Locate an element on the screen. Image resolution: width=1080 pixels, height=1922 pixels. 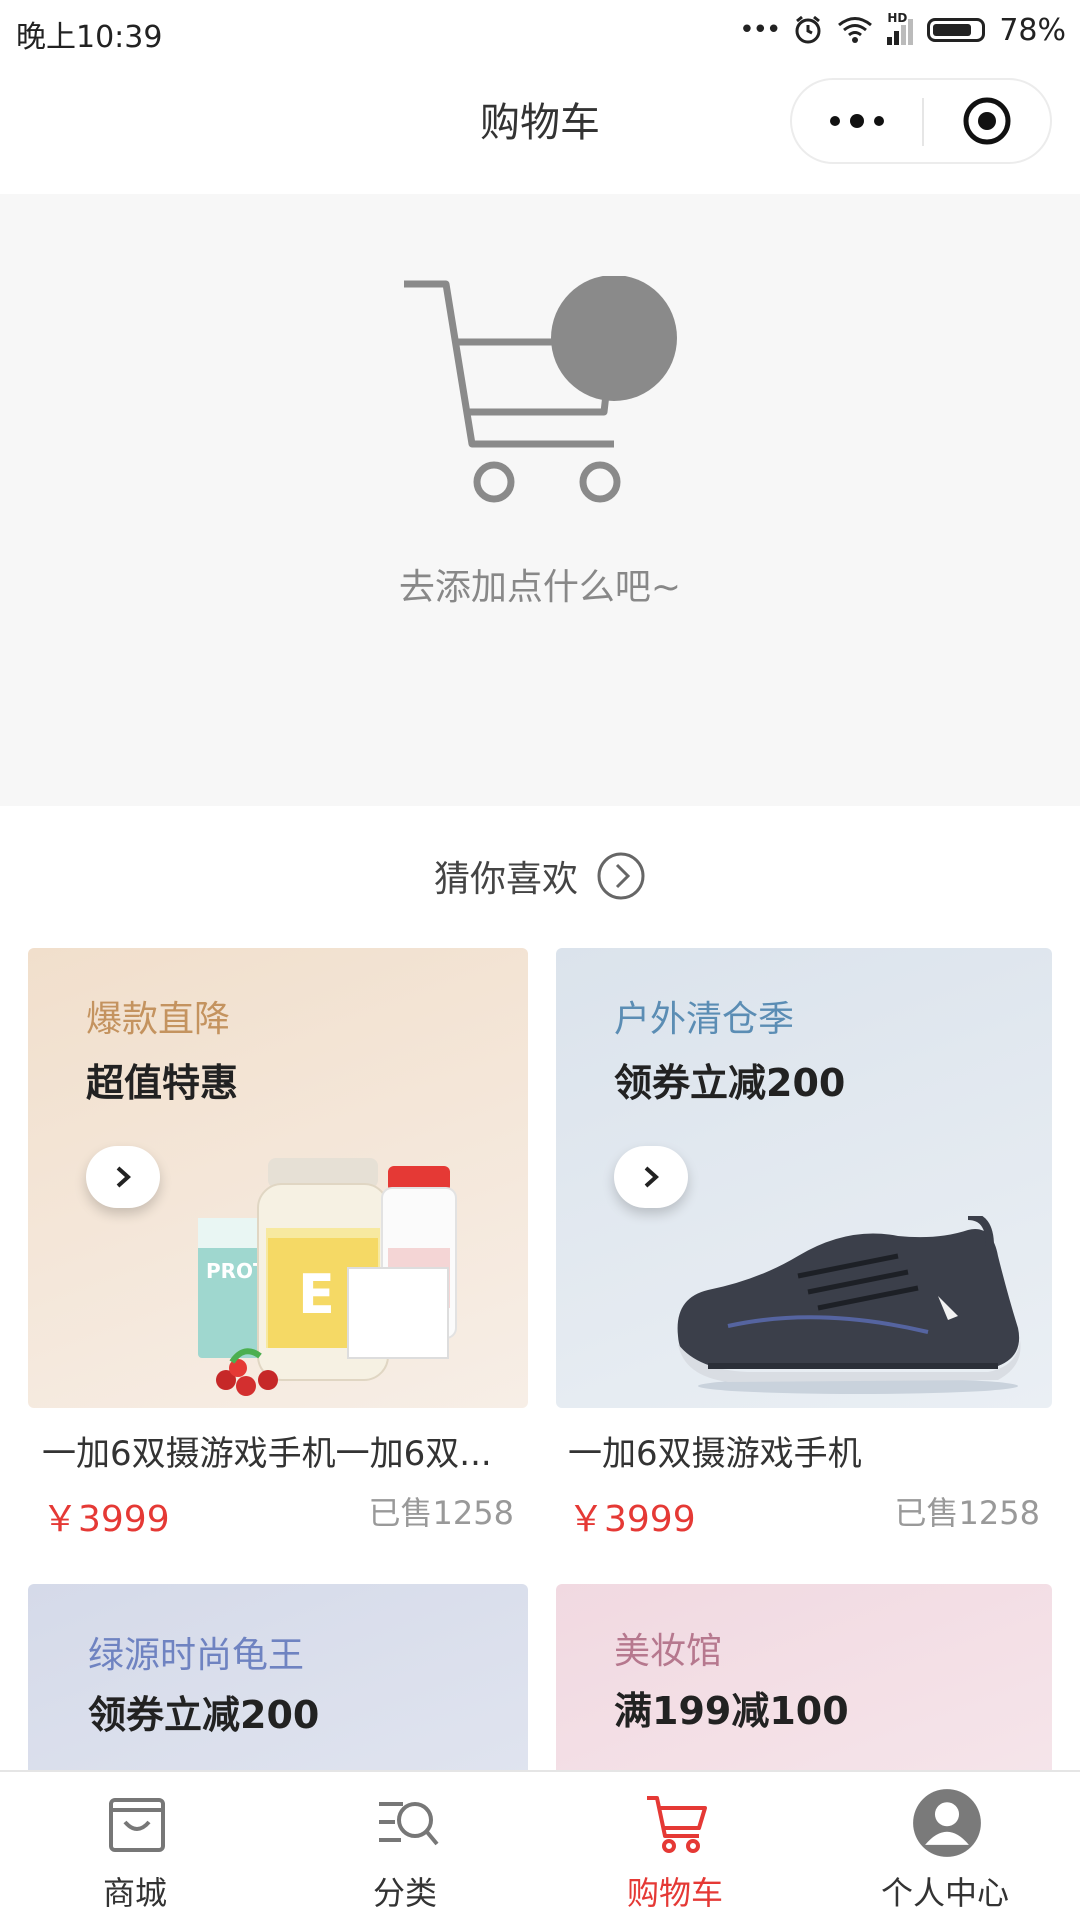
cart-icon is located at coordinates (677, 1824).